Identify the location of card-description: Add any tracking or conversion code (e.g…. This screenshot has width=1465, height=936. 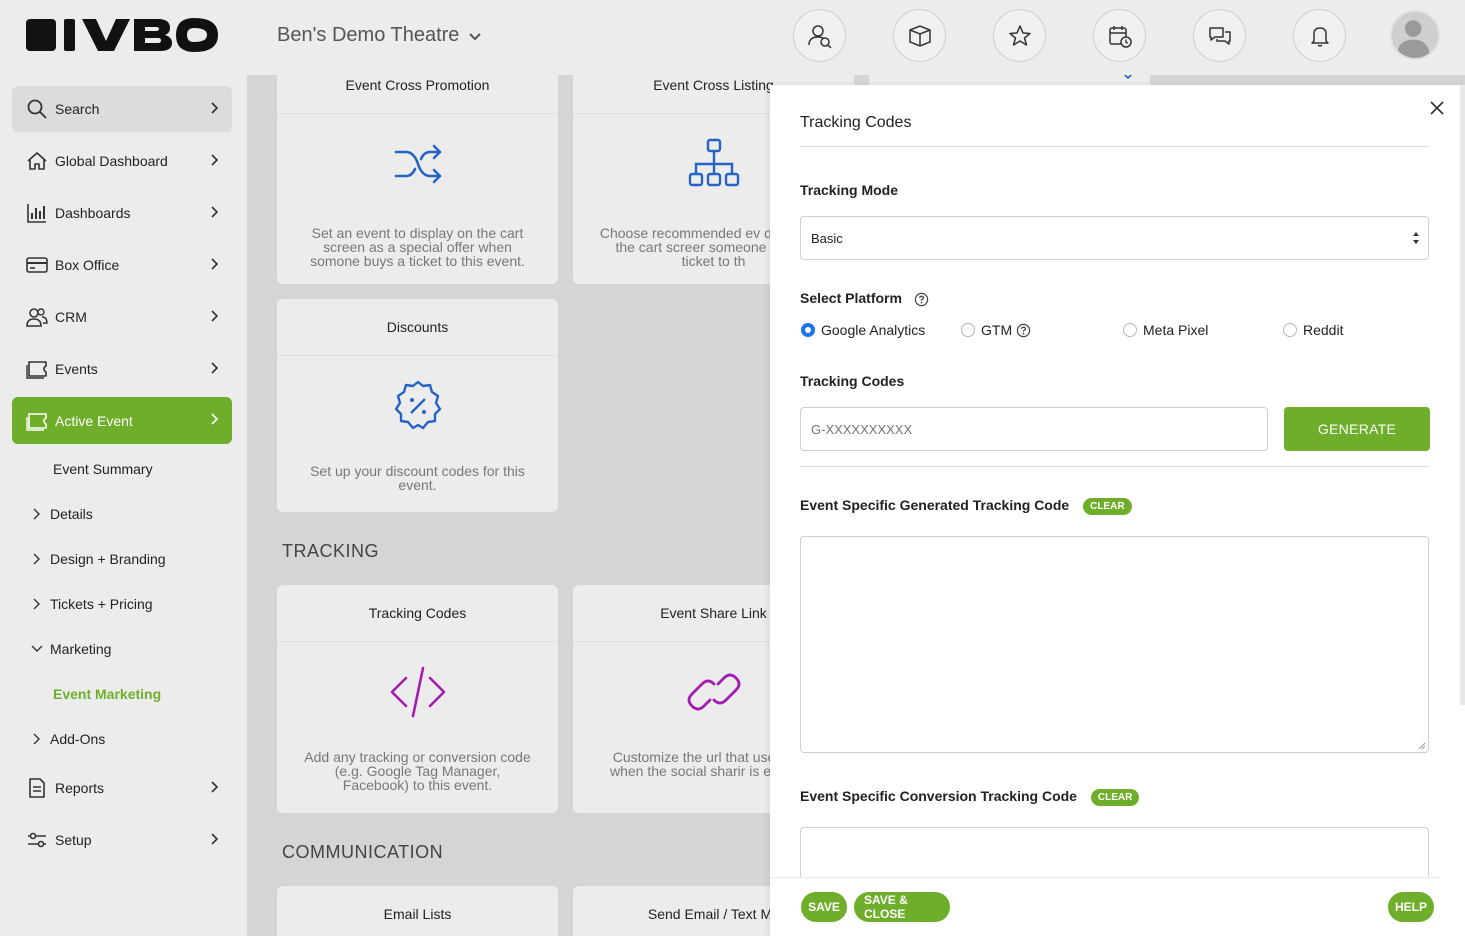
(417, 771).